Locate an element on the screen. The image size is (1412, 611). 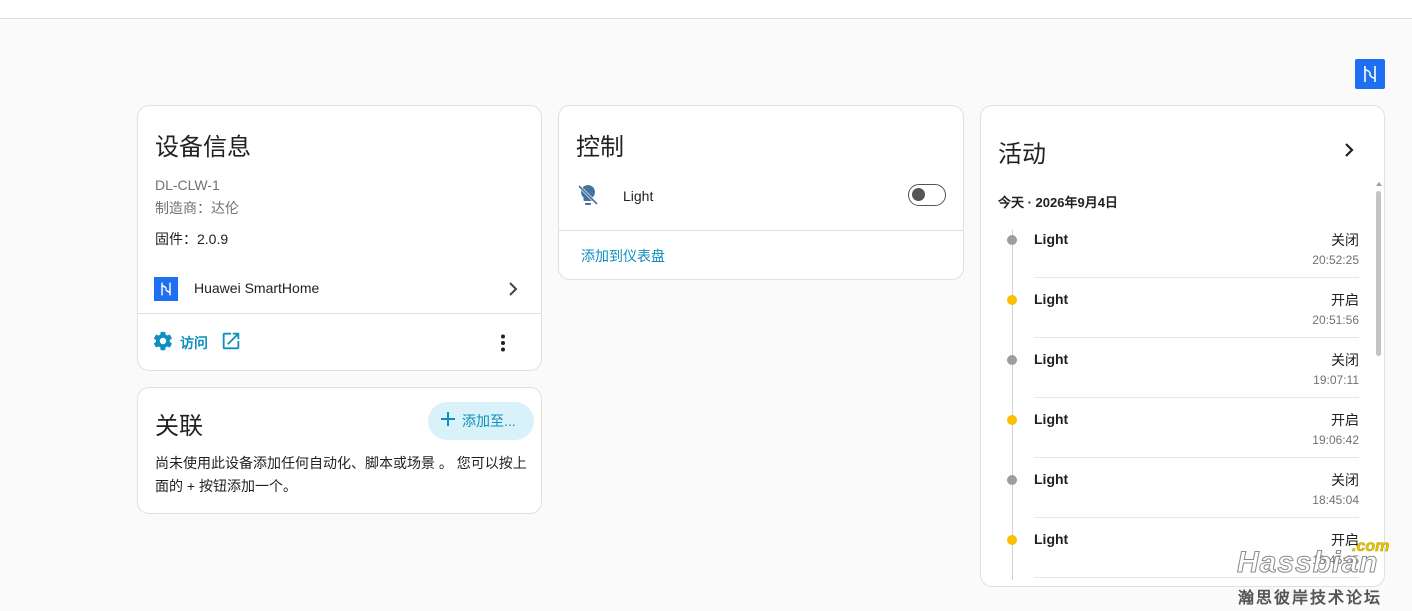
device-firmware: 固件：2.0.9 is located at coordinates (192, 239).